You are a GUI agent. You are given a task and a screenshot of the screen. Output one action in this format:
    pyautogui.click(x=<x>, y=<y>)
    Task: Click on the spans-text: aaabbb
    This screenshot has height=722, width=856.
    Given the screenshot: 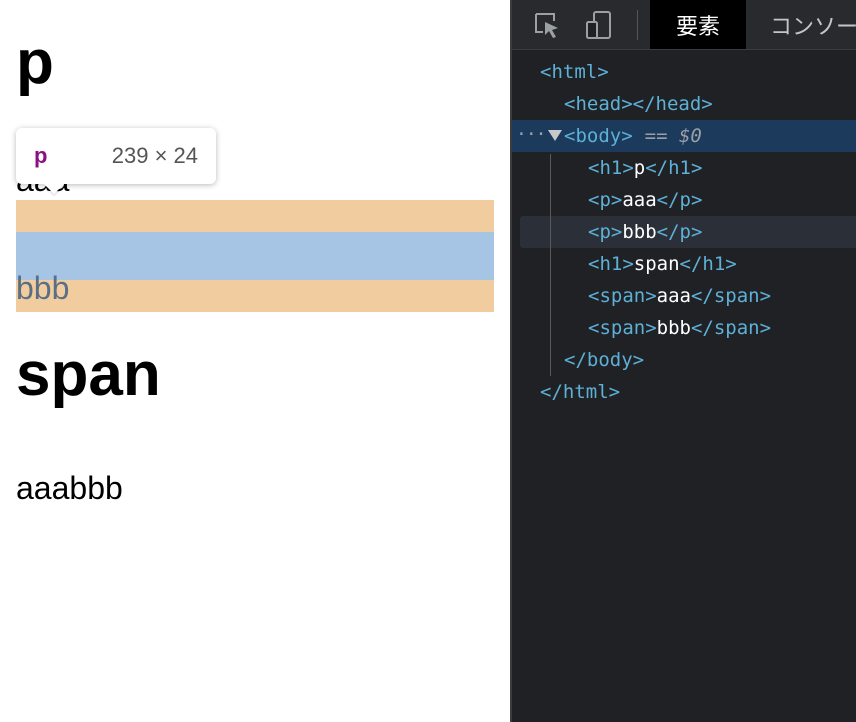 What is the action you would take?
    pyautogui.click(x=69, y=488)
    